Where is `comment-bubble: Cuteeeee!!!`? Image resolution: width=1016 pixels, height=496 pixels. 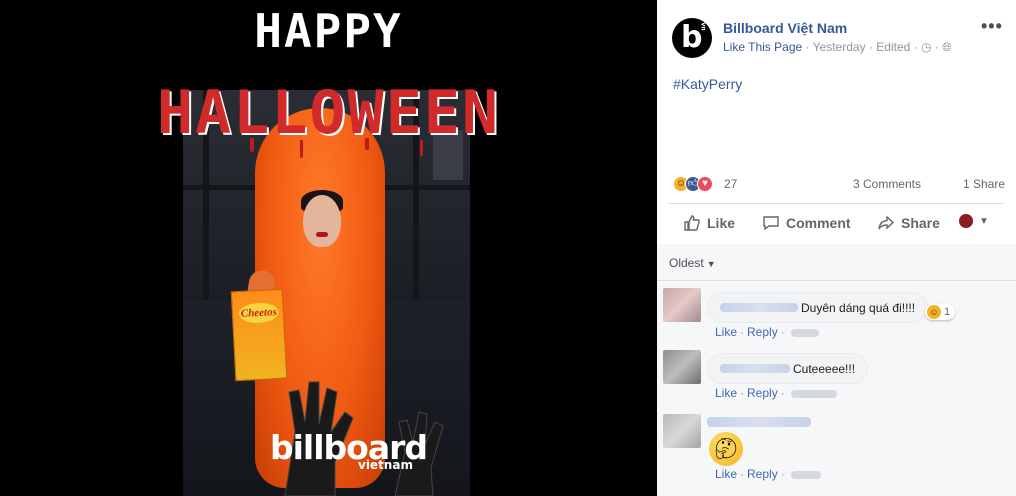
comment-bubble: Cuteeeee!!! is located at coordinates (788, 368).